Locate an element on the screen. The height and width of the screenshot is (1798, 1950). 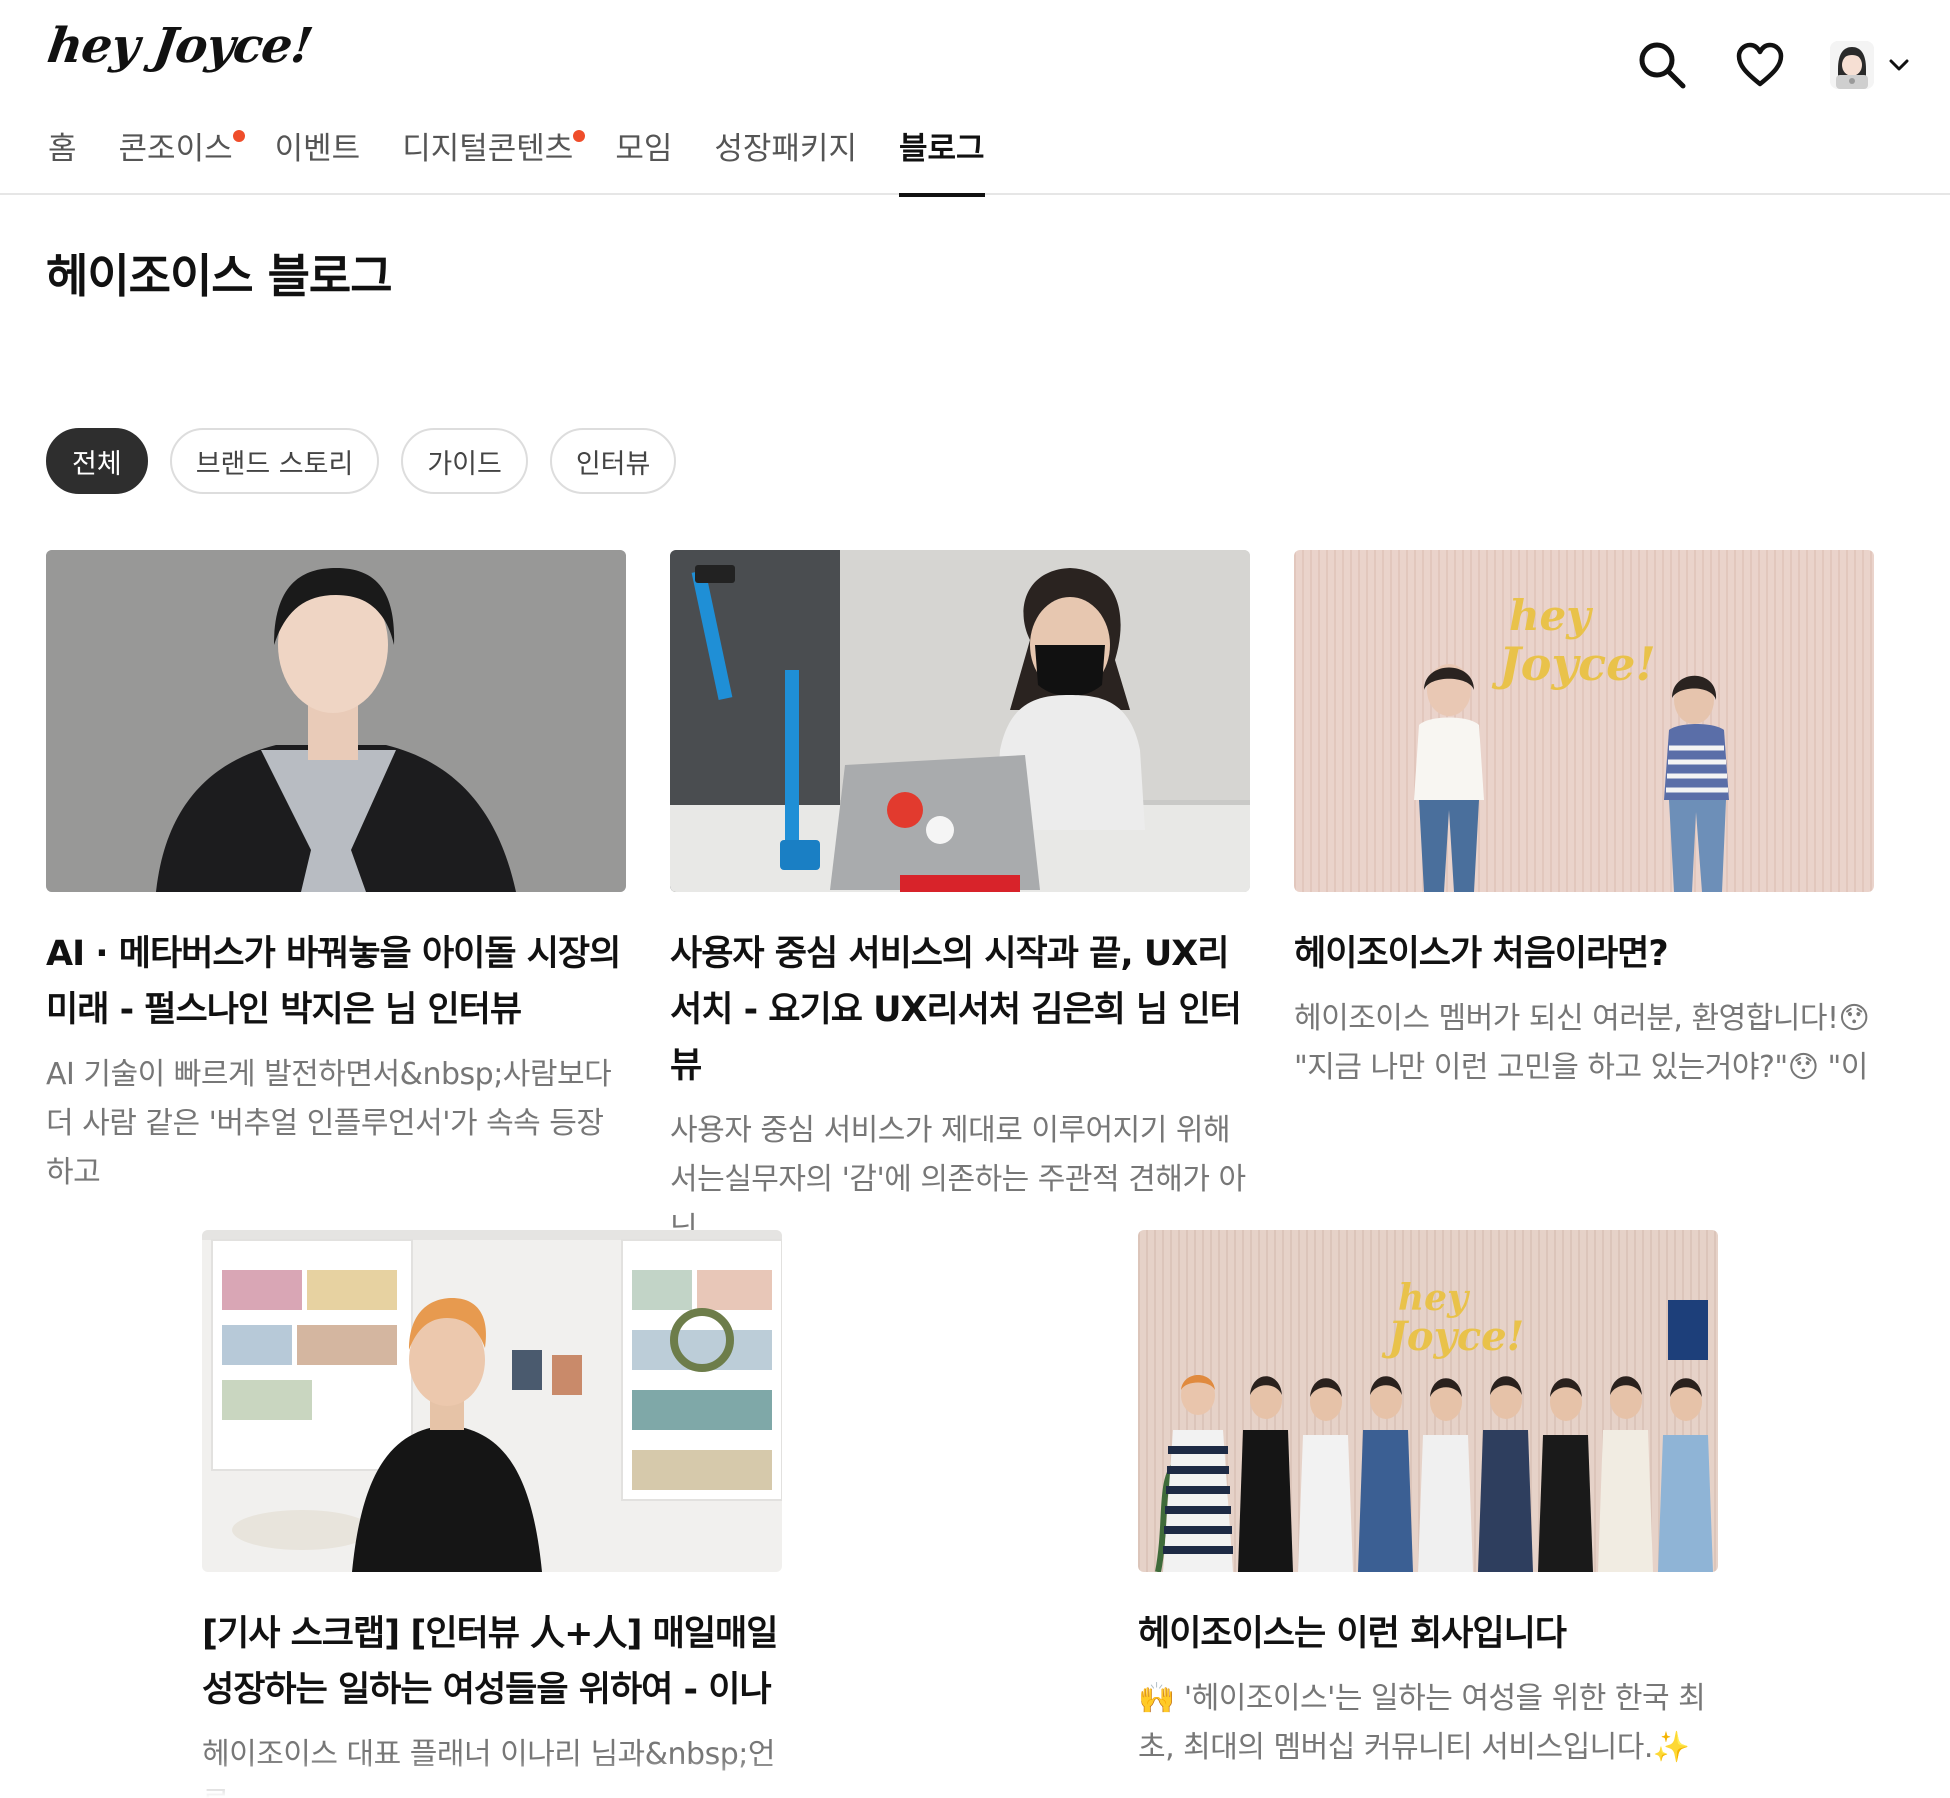
avatar is located at coordinates (1852, 65).